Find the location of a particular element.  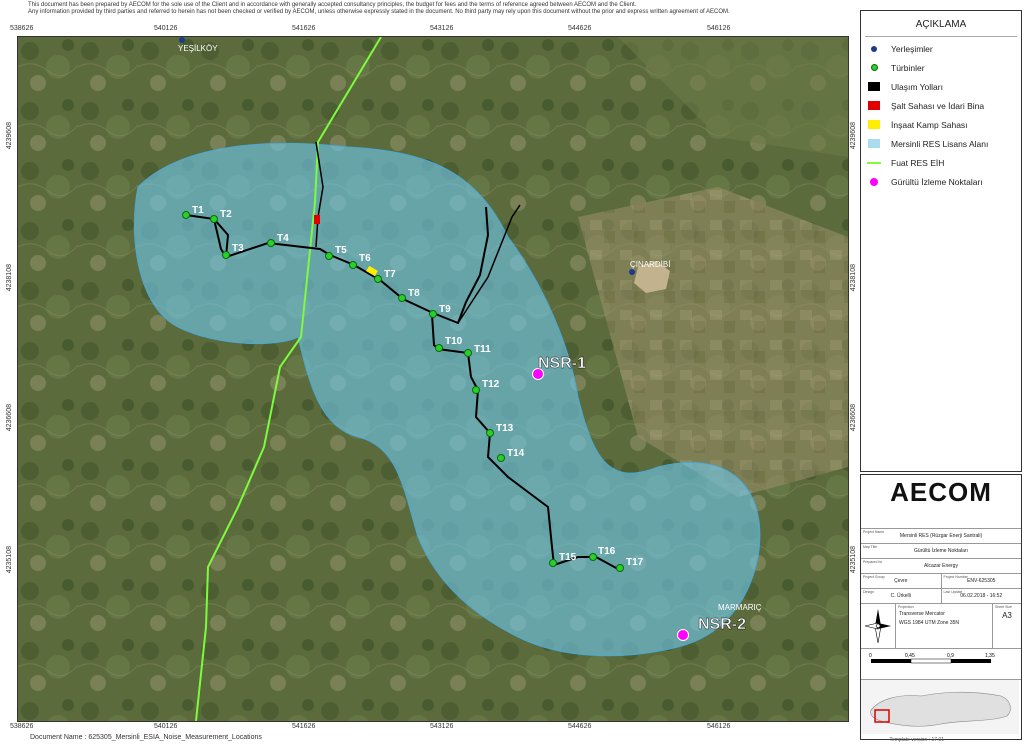

legend-item-fuat-res: Fuat RES EİH is located at coordinates (941, 162).